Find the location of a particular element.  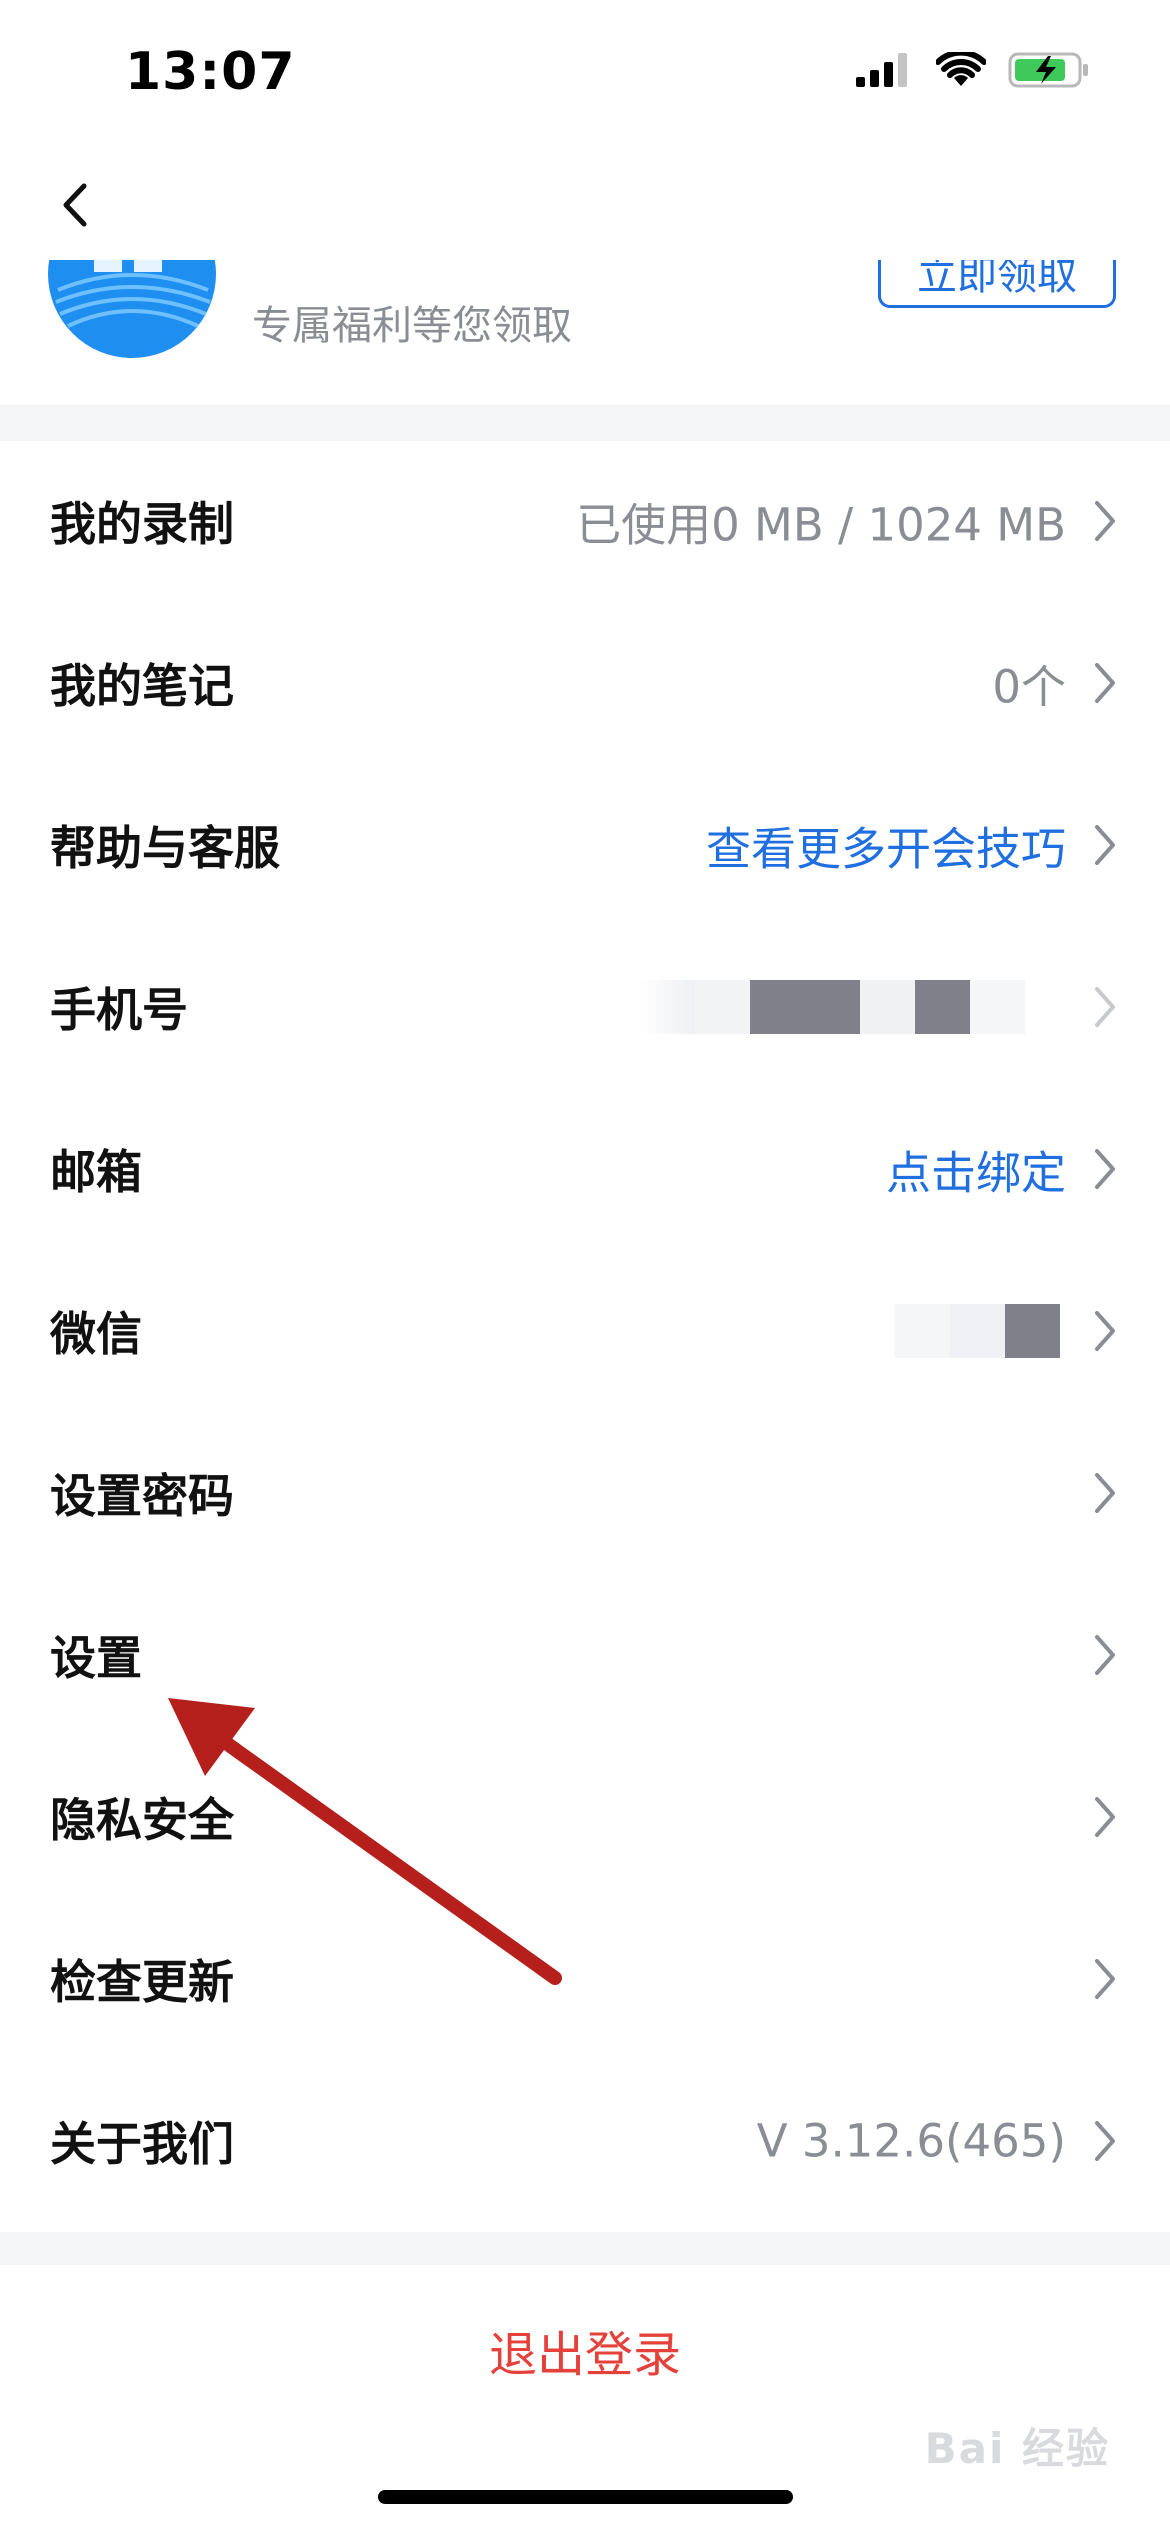

menu-item-email: 邮箱 点击绑定 is located at coordinates (585, 1169).